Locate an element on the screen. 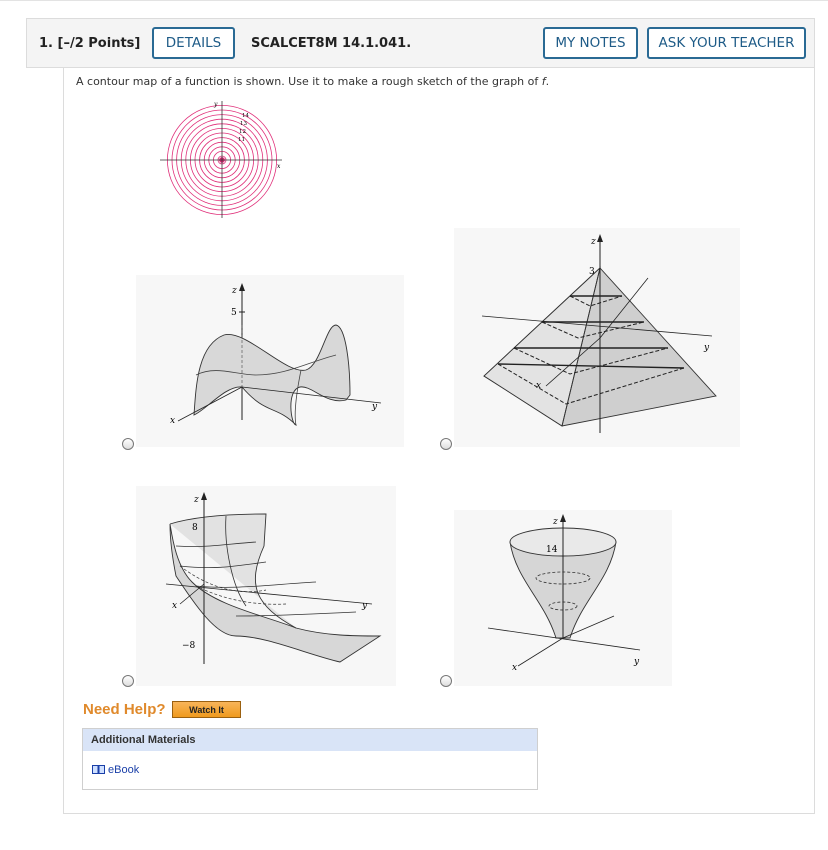 This screenshot has height=850, width=828. saddle-z-label: z is located at coordinates (234, 291).